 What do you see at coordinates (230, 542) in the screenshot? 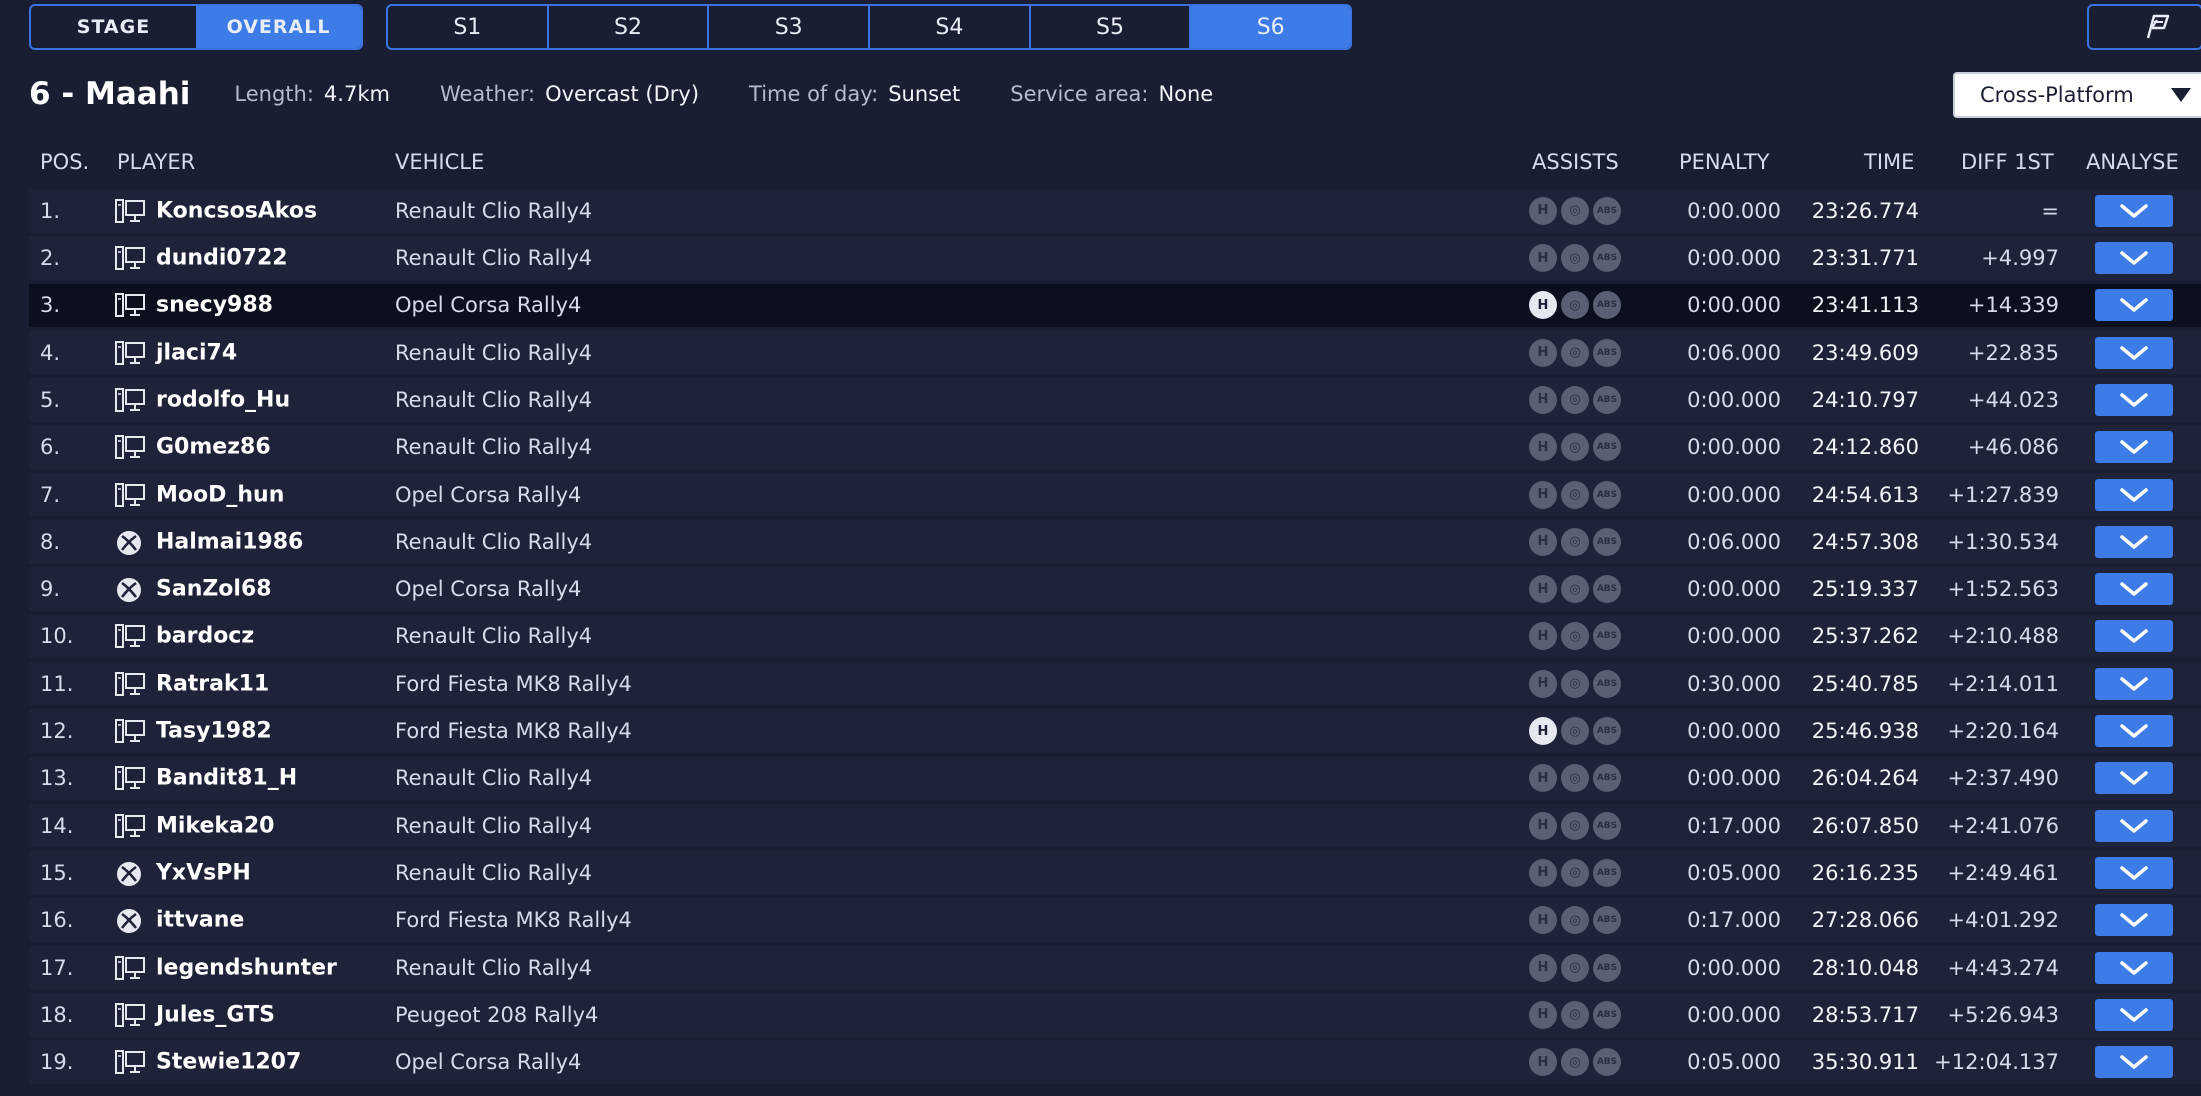
I see `player-name: Halmai1986` at bounding box center [230, 542].